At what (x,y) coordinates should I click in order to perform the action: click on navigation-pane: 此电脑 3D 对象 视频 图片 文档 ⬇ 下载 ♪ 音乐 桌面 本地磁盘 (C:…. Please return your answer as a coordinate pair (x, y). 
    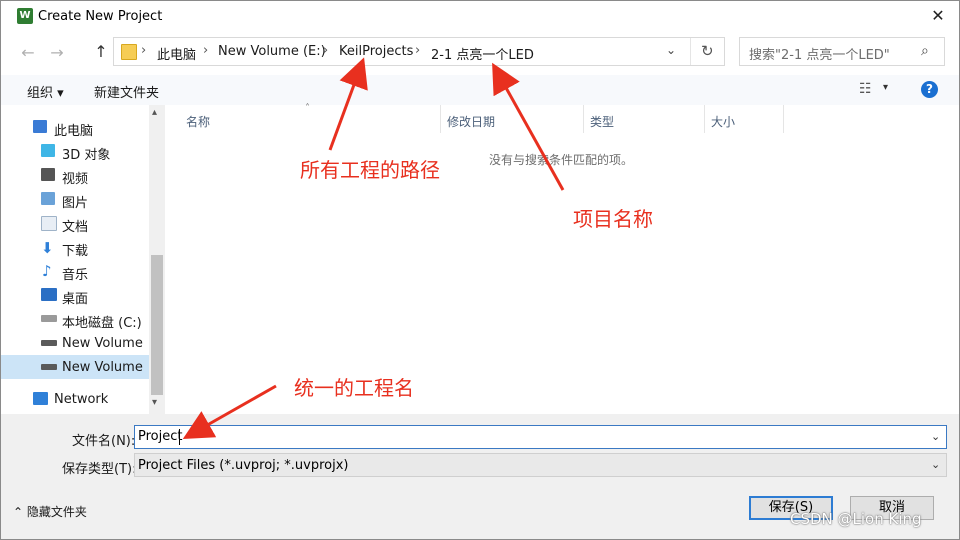
    Looking at the image, I should click on (75, 259).